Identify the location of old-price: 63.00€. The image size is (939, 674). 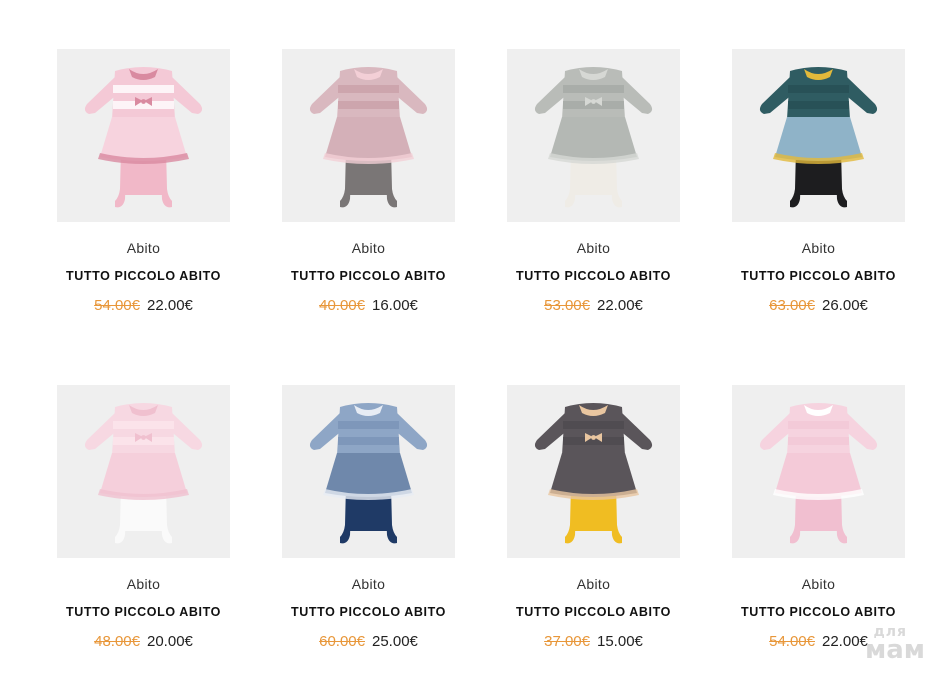
(792, 305).